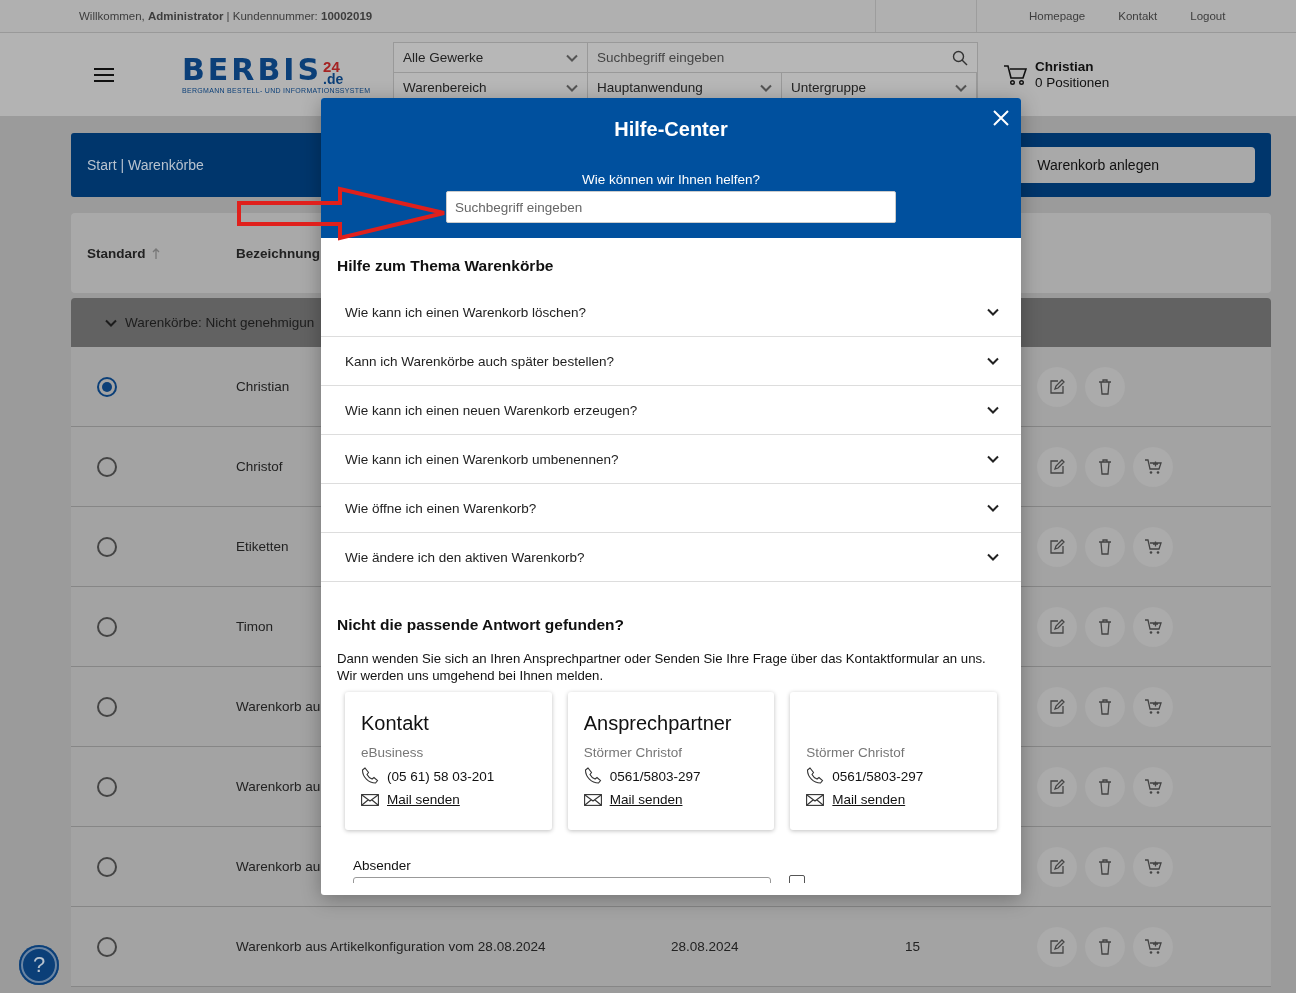  I want to click on cart-name: Christian, so click(263, 386).